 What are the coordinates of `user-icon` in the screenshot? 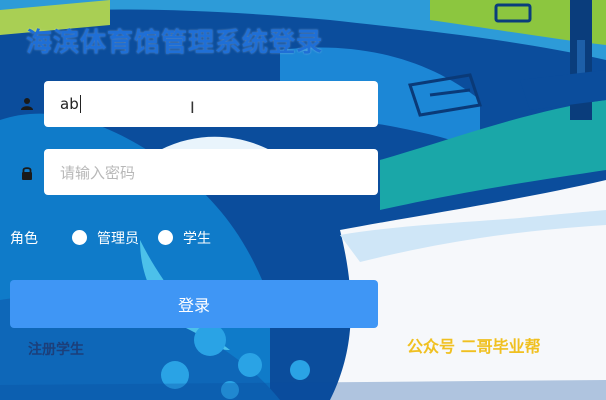 It's located at (27, 104).